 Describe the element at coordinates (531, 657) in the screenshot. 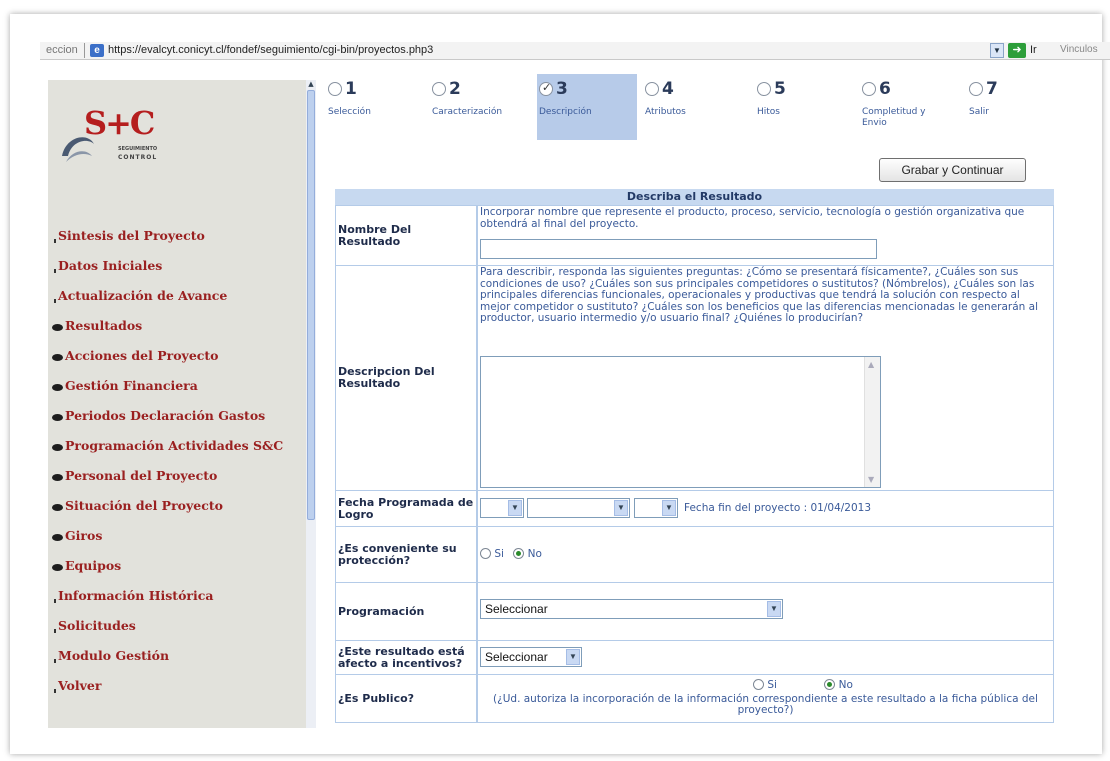

I see `incentivos-select: Seleccionar ▼` at that location.